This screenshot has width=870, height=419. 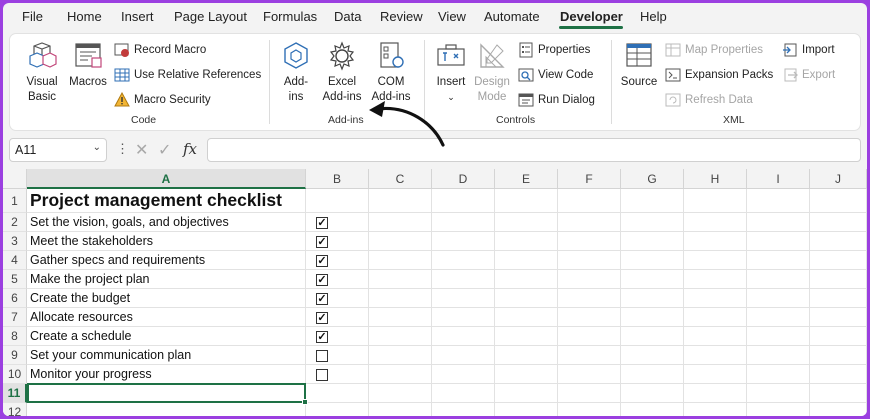 What do you see at coordinates (166, 393) in the screenshot?
I see `selected-cell` at bounding box center [166, 393].